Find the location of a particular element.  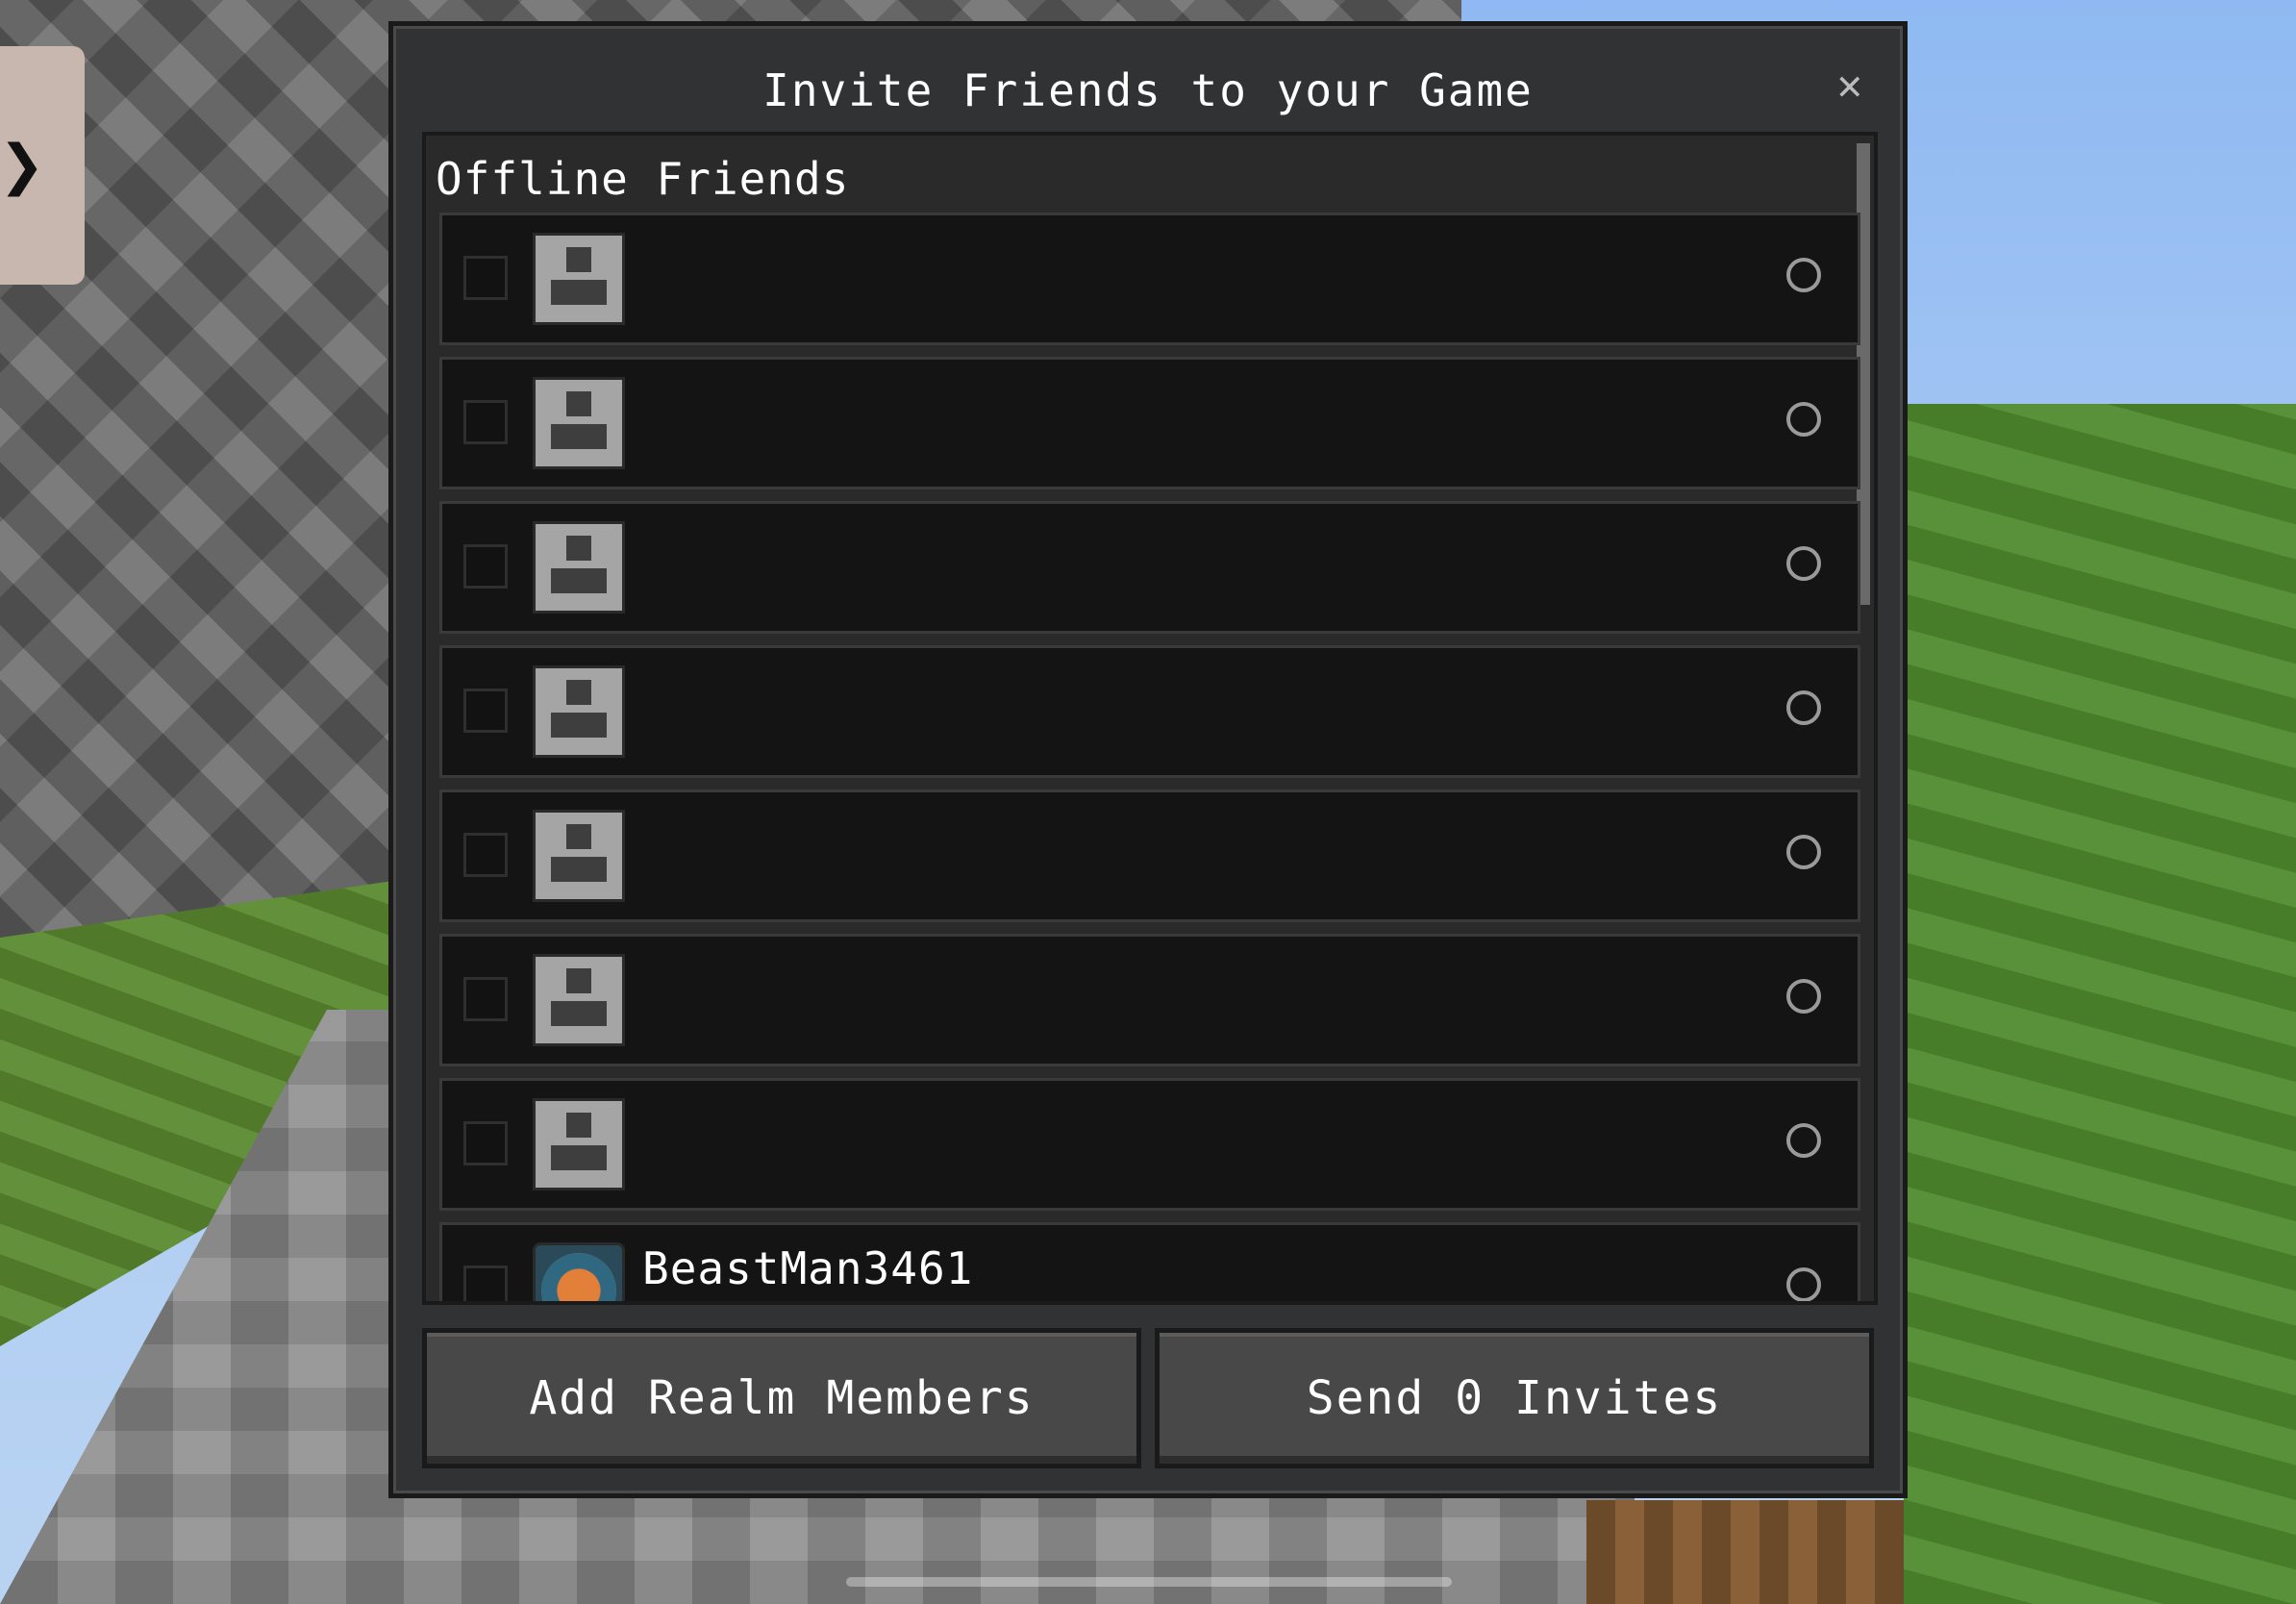

home-indicator-bar is located at coordinates (1149, 1582).